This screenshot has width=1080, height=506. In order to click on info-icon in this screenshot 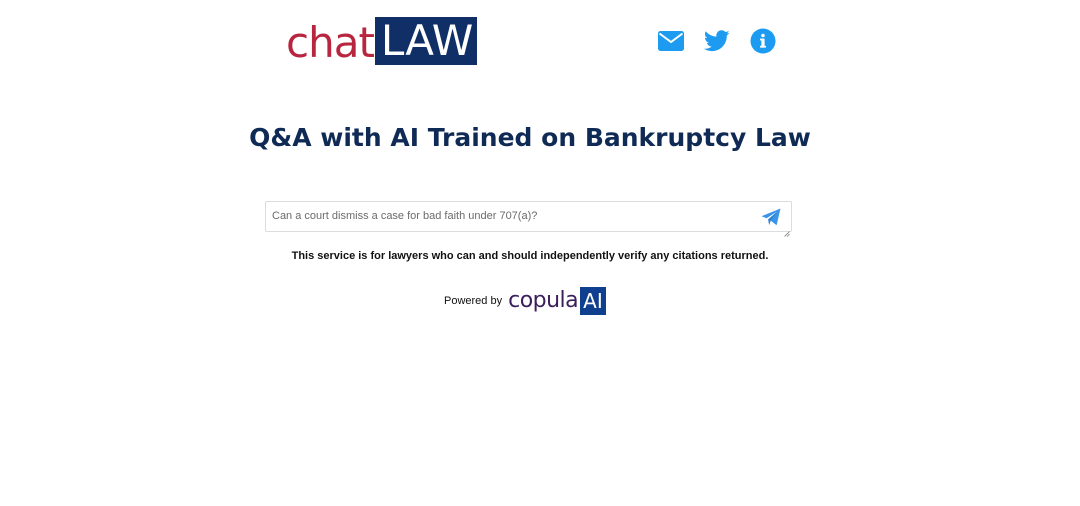, I will do `click(763, 41)`.